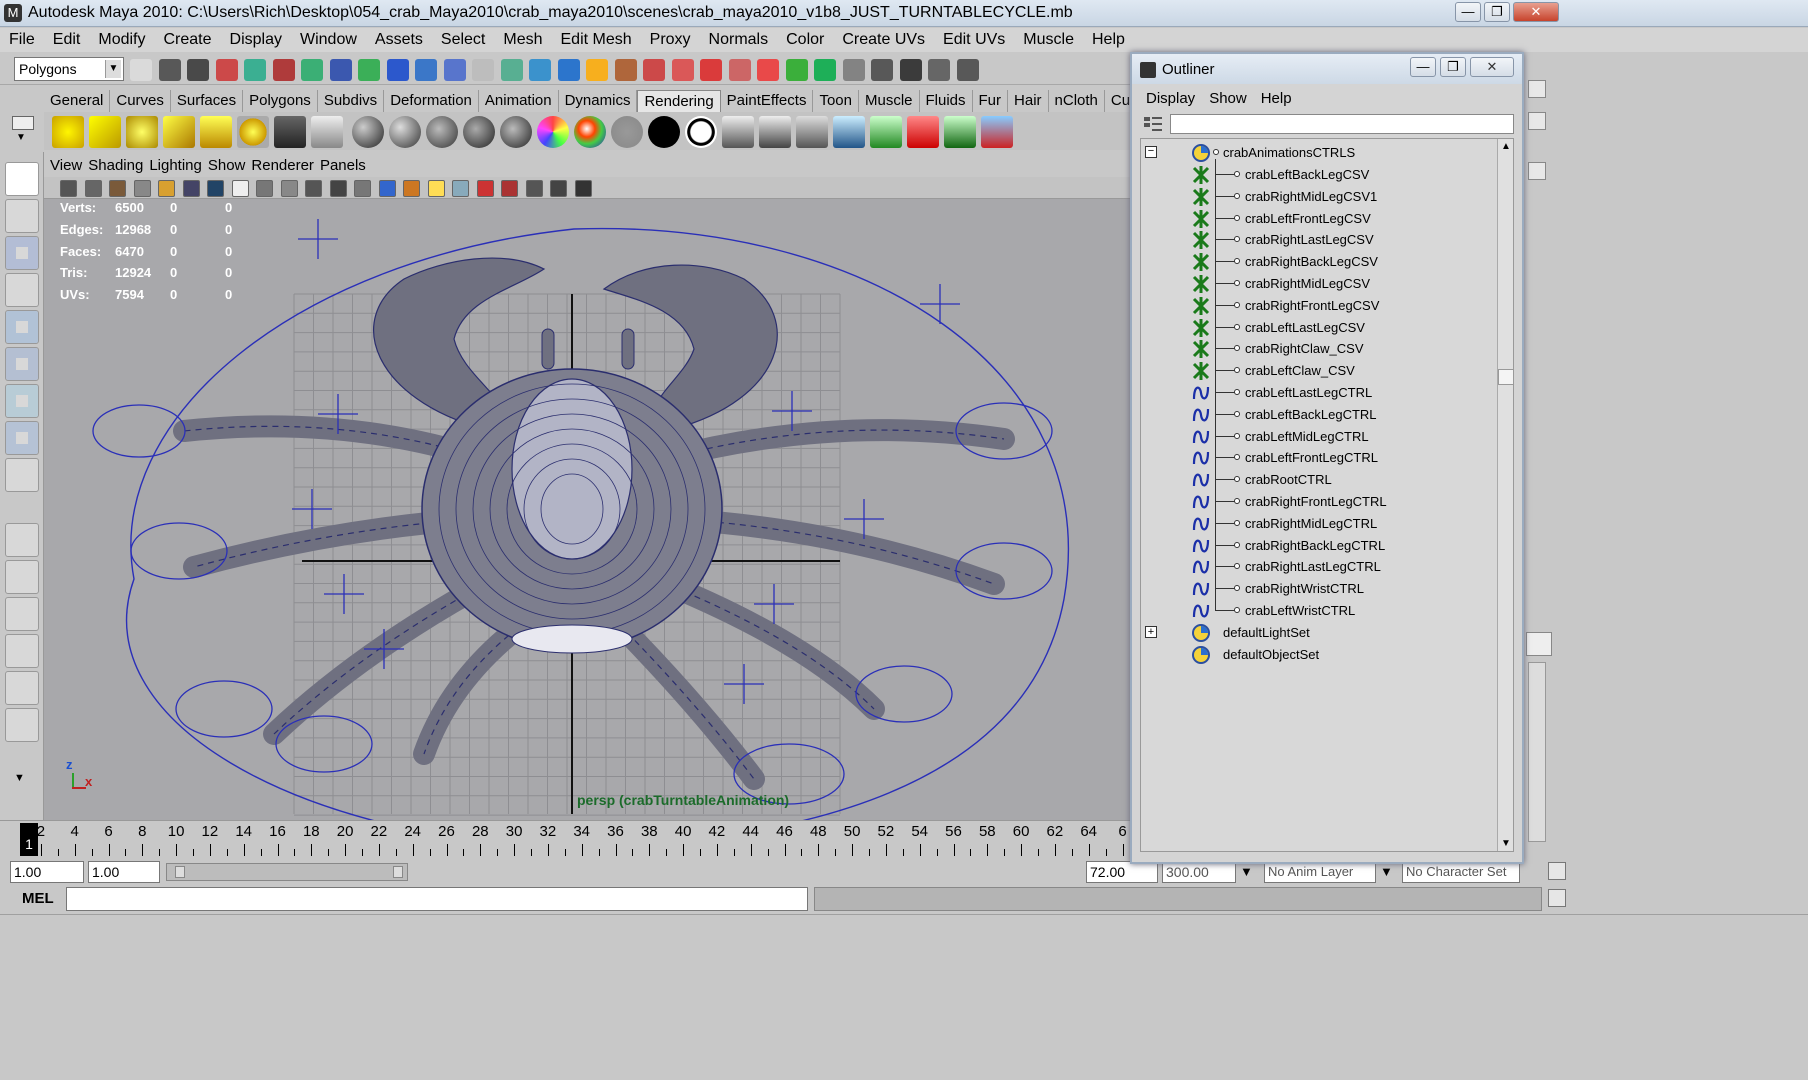 This screenshot has width=1808, height=1080. What do you see at coordinates (1461, 872) in the screenshot?
I see `character-set-dropdown: No Character Set` at bounding box center [1461, 872].